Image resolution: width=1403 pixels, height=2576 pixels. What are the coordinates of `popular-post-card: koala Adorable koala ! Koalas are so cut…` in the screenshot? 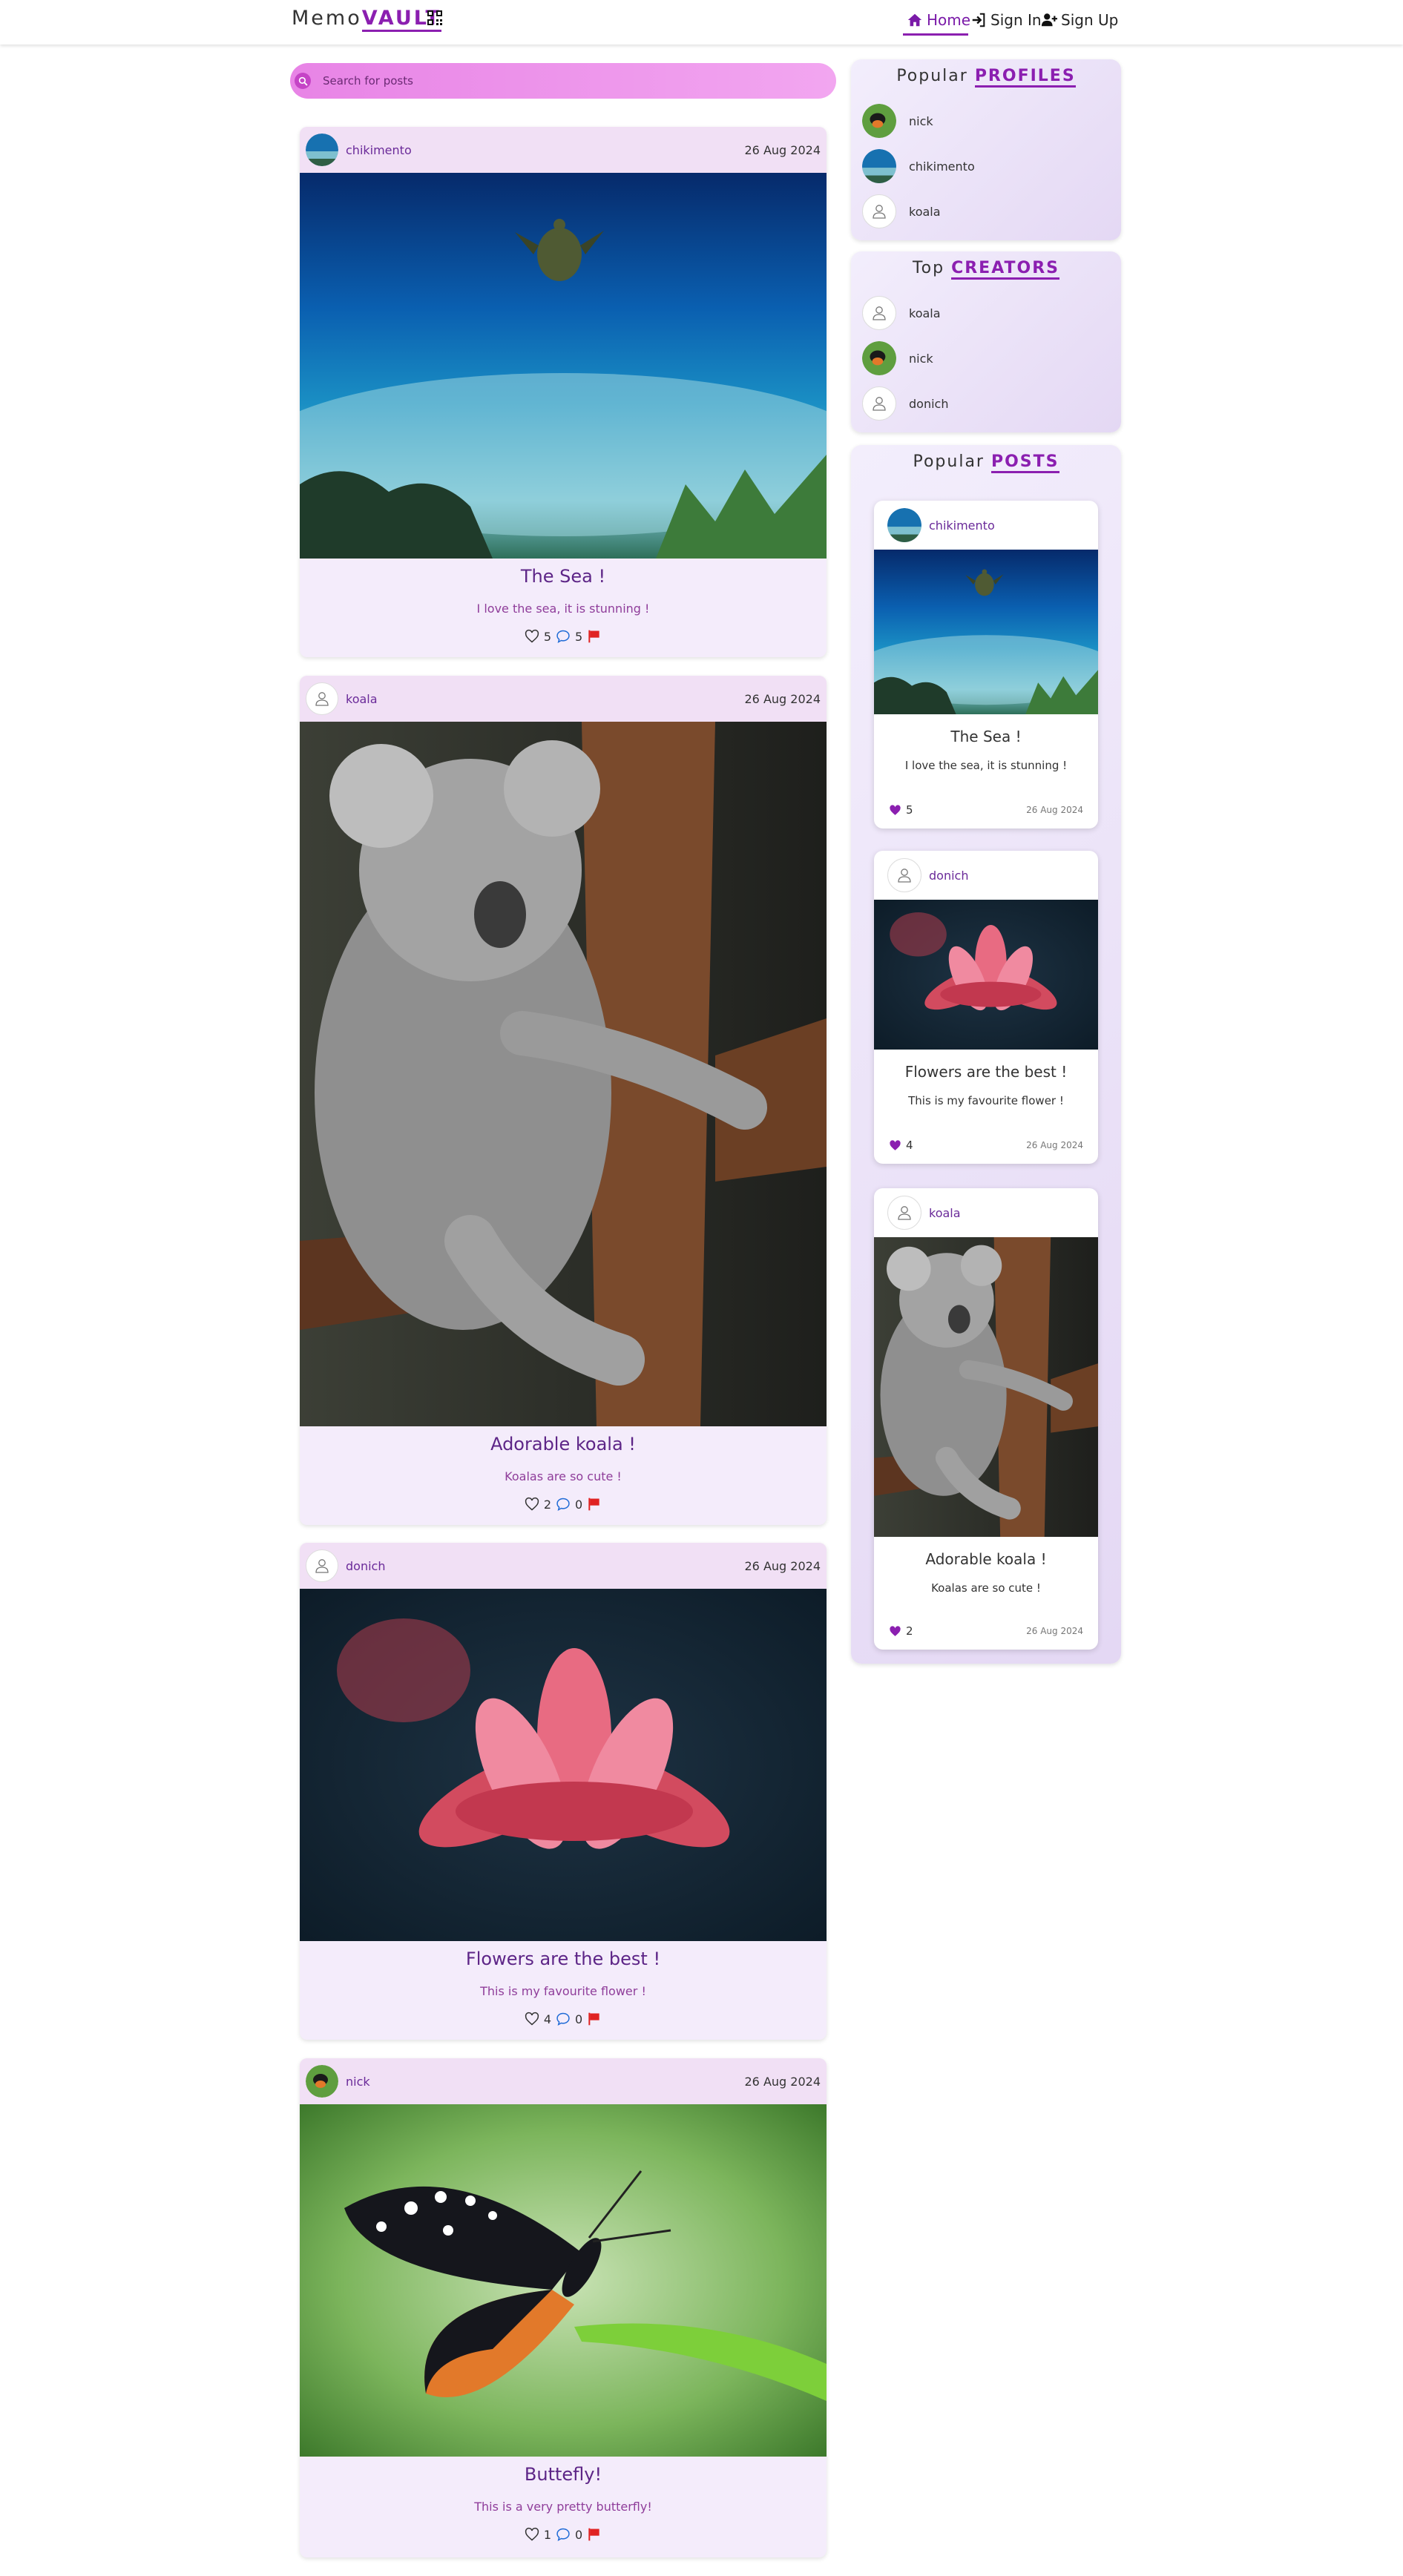 It's located at (986, 1419).